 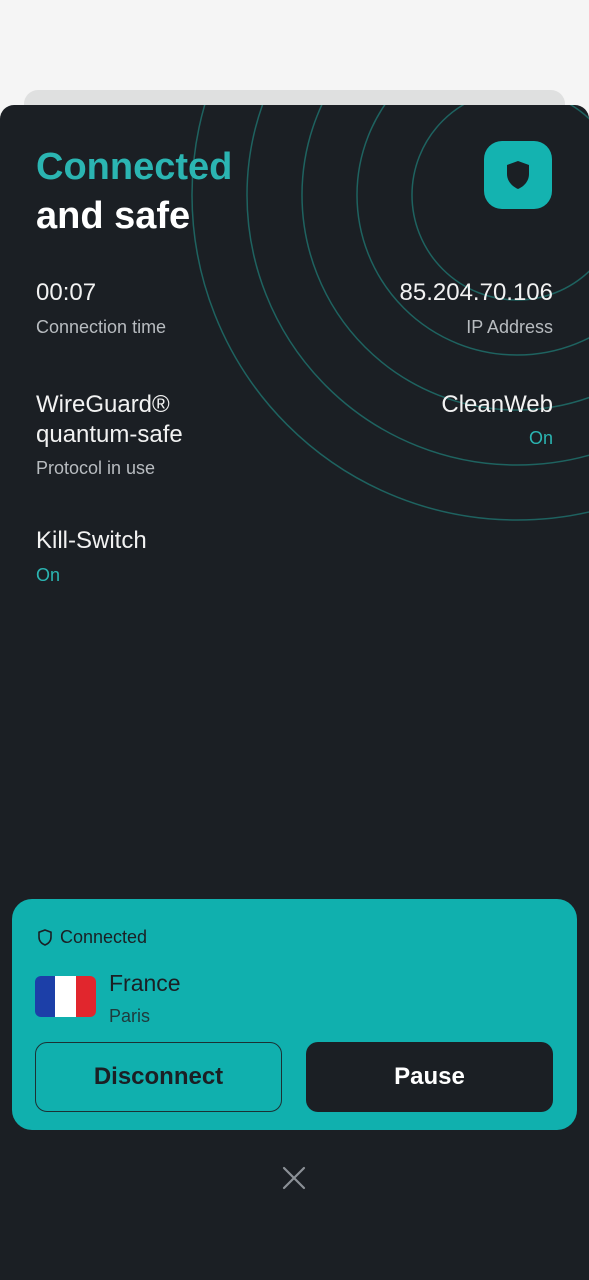 I want to click on status-title: Connected, so click(x=134, y=167).